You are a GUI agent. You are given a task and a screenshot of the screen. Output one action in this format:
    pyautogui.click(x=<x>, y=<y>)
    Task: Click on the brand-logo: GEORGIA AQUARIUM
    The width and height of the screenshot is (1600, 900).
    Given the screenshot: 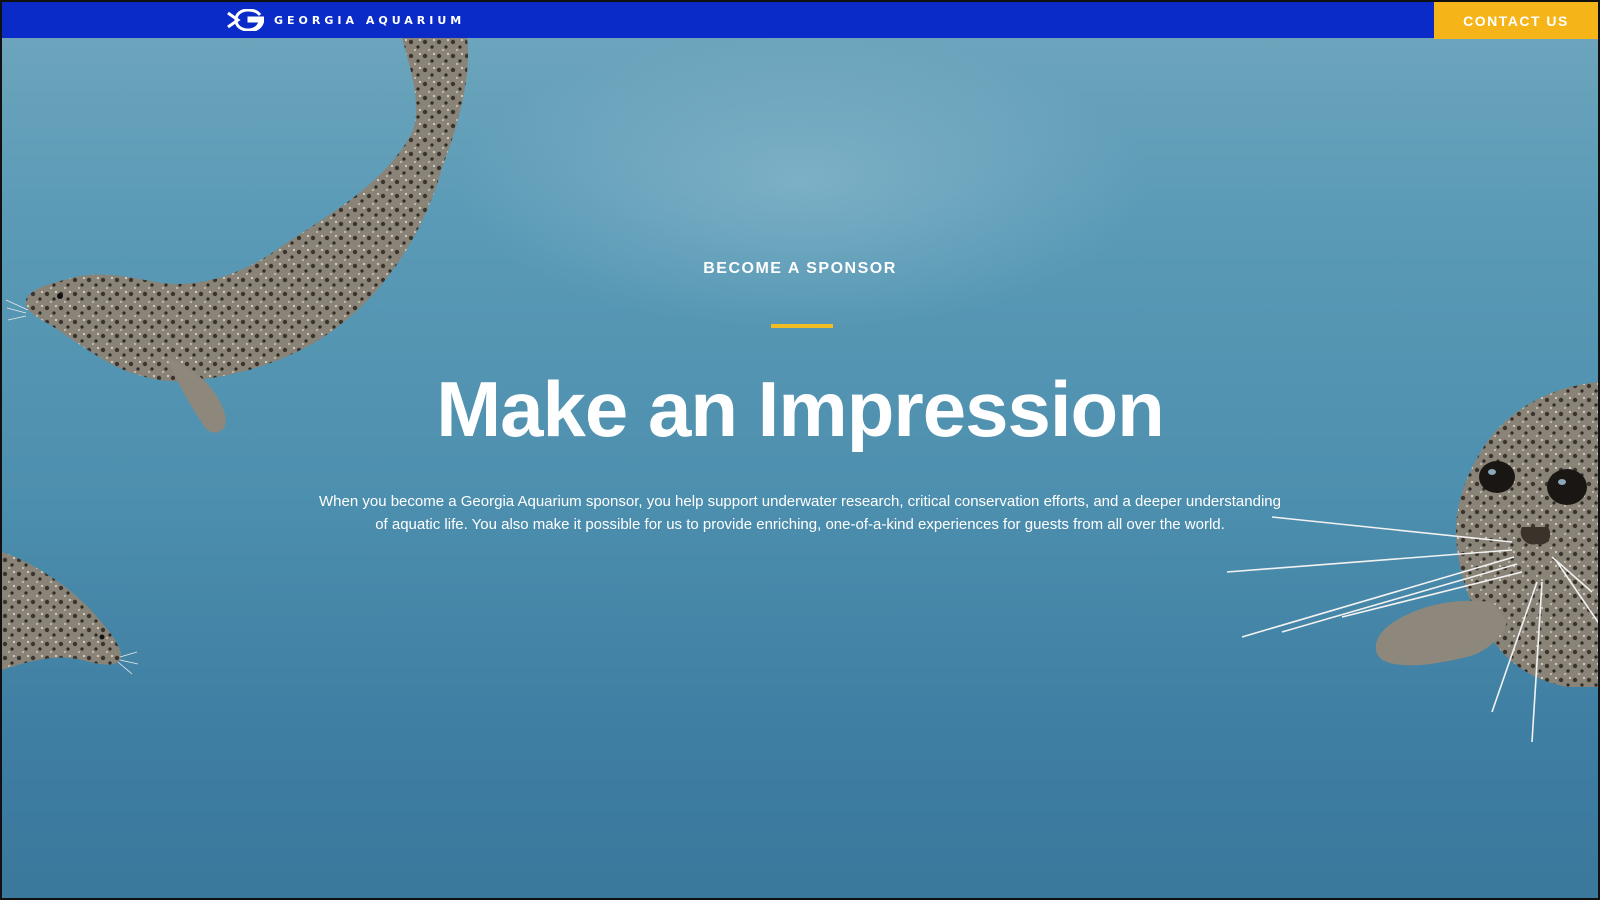 What is the action you would take?
    pyautogui.click(x=345, y=20)
    